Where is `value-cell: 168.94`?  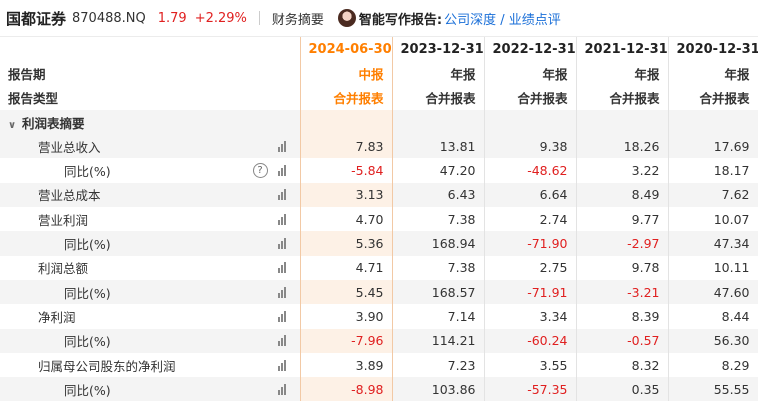
value-cell: 168.94 is located at coordinates (438, 243).